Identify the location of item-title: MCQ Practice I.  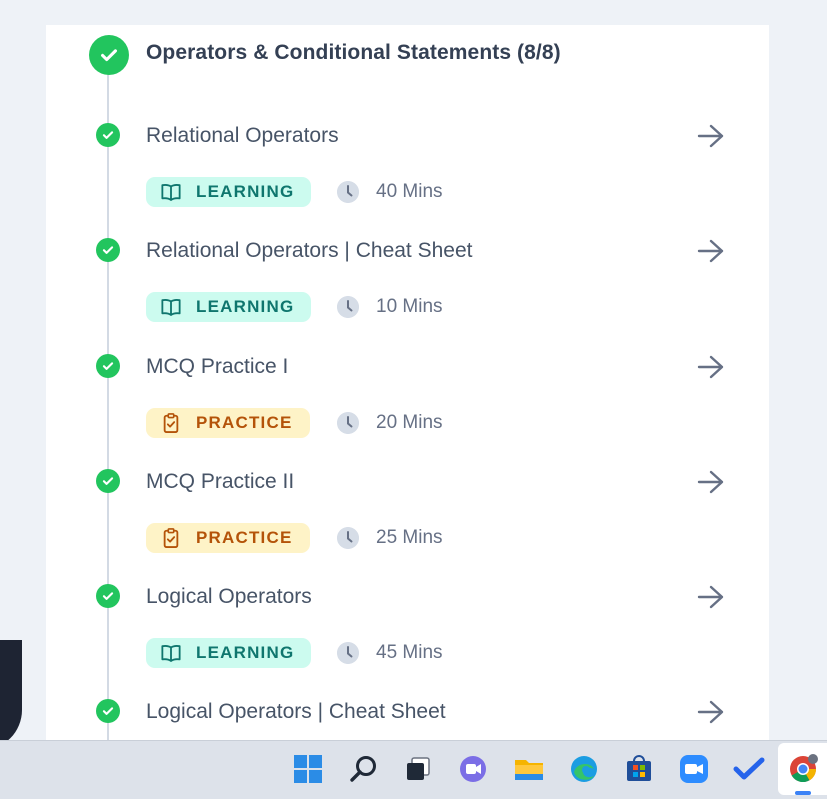
(217, 367).